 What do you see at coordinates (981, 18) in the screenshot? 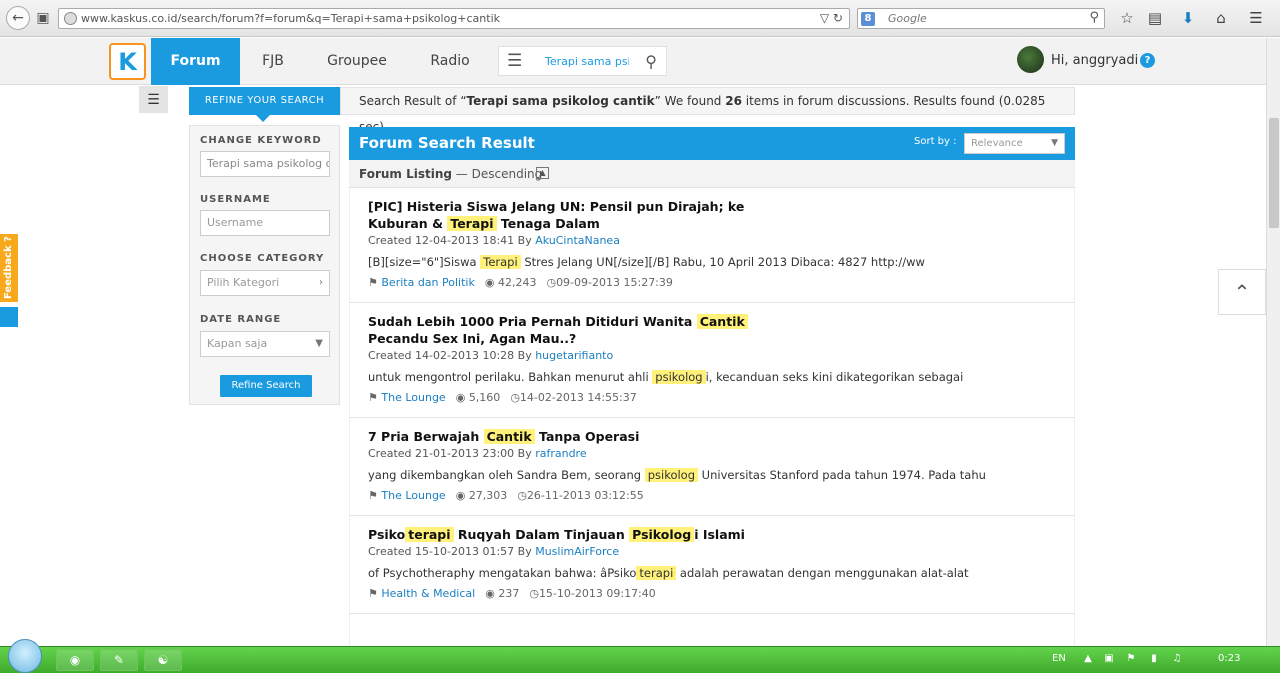
I see `browser-search-box: 8 Google ⚲` at bounding box center [981, 18].